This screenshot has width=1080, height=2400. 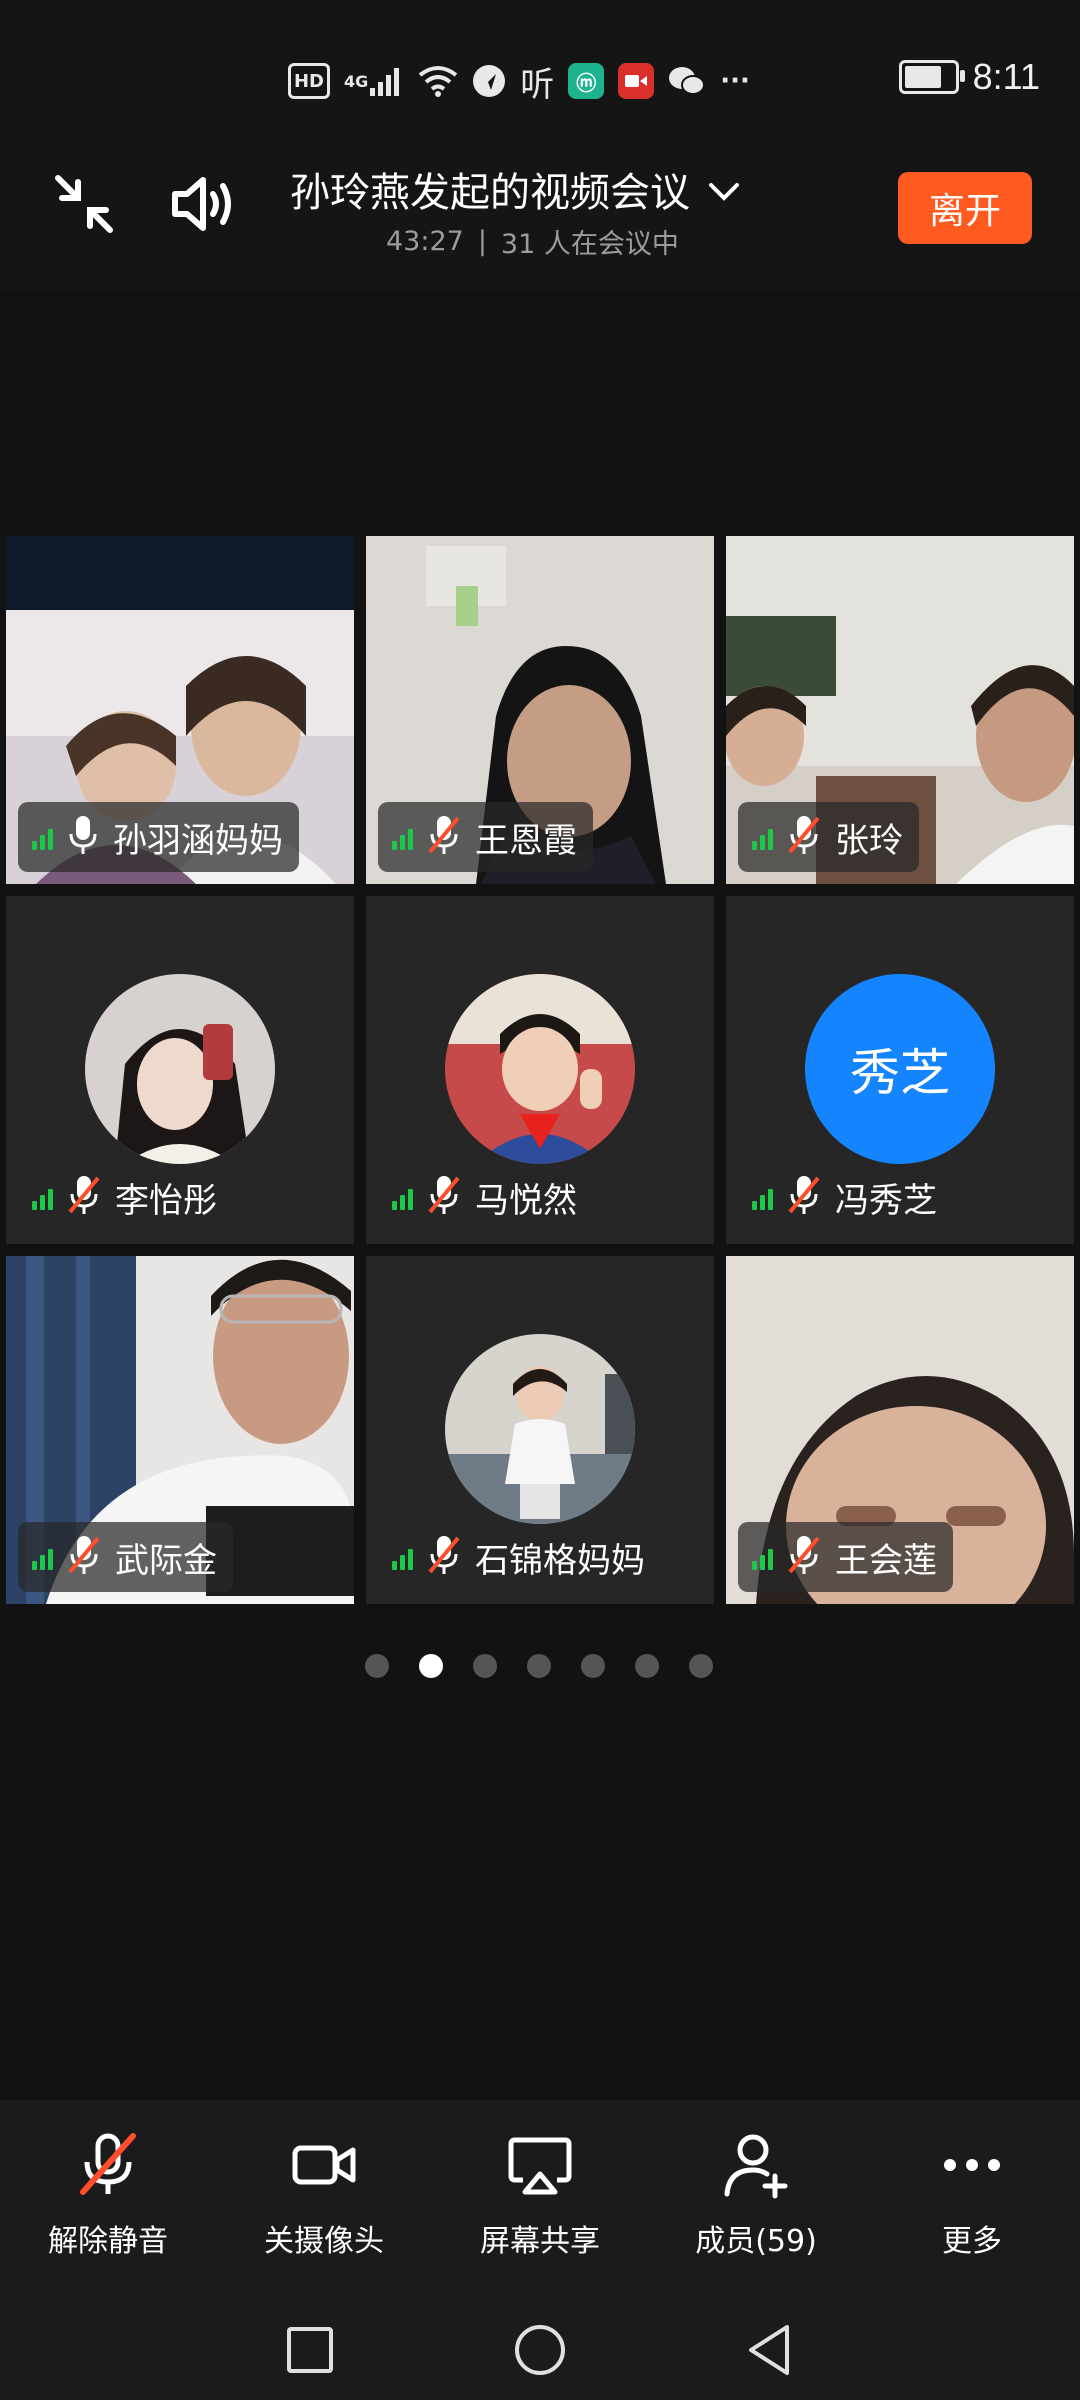 What do you see at coordinates (756, 2166) in the screenshot?
I see `add-member-icon` at bounding box center [756, 2166].